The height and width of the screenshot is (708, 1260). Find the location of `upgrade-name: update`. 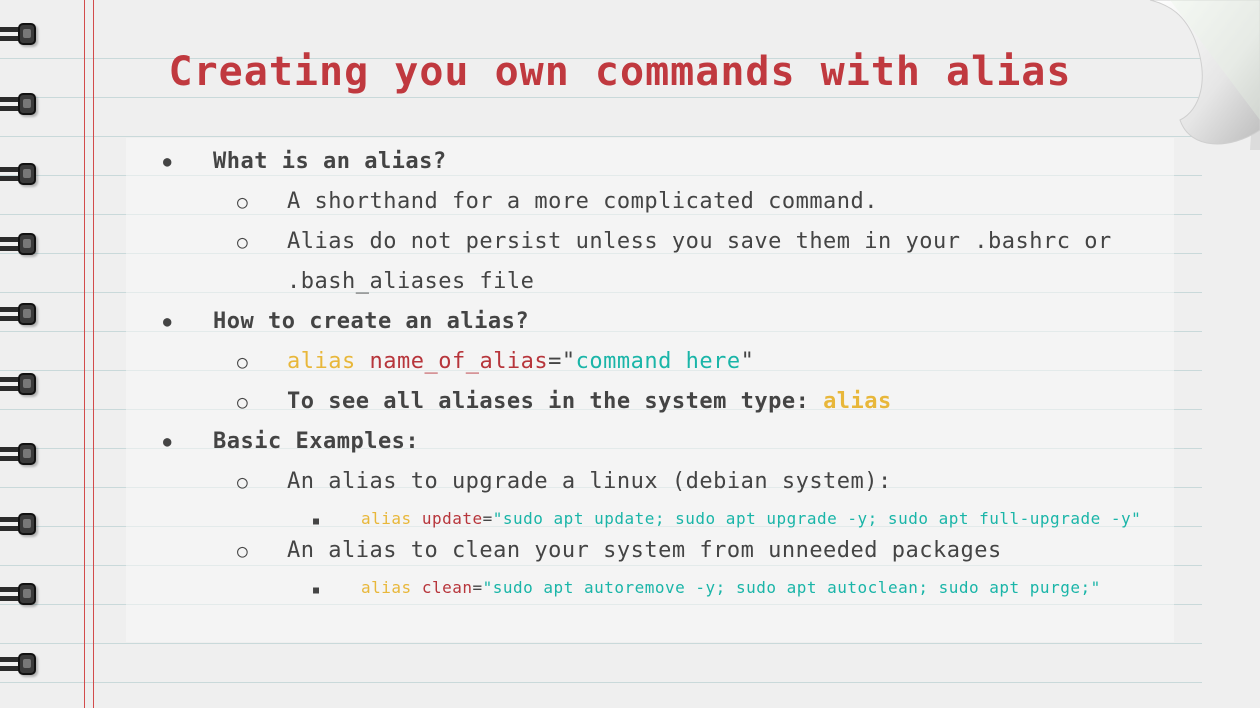

upgrade-name: update is located at coordinates (452, 518).